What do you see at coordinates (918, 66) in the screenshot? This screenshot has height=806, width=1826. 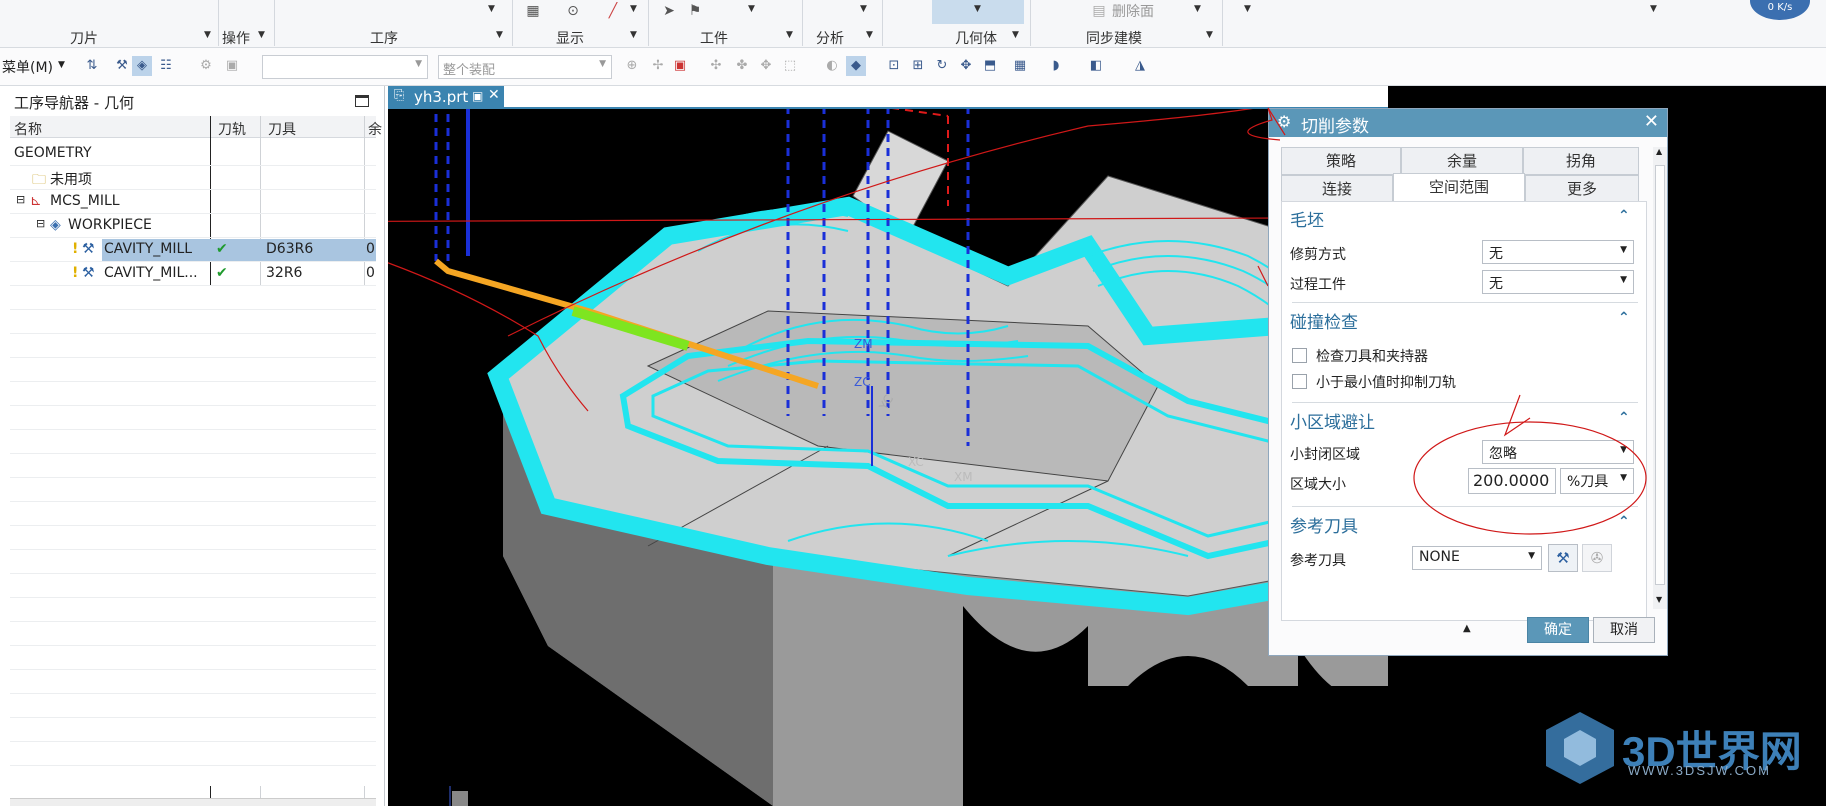 I see `zoom-icon: ⊞` at bounding box center [918, 66].